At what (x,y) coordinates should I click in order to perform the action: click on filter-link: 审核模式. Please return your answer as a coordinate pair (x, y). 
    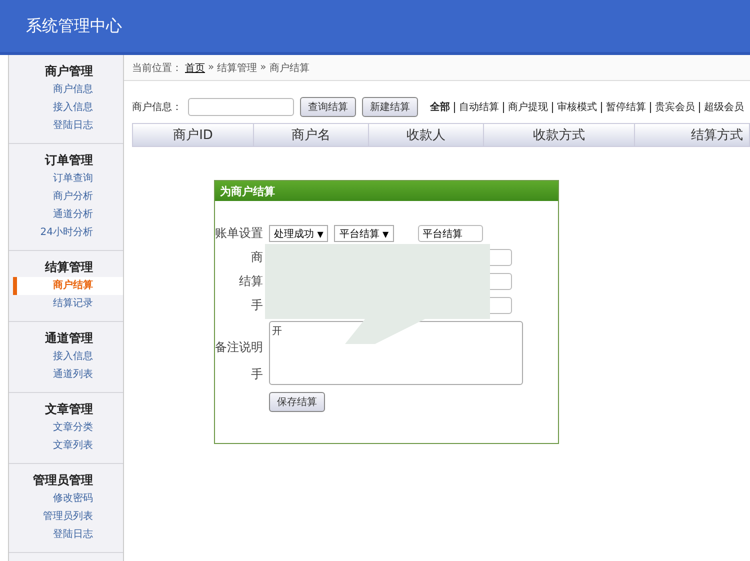
    Looking at the image, I should click on (577, 107).